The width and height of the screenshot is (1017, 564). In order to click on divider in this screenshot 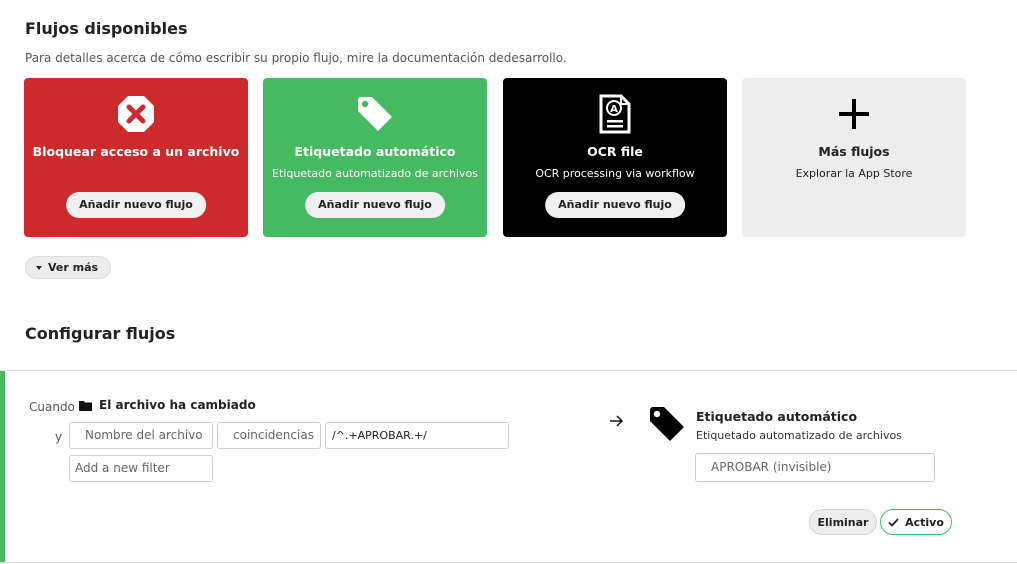, I will do `click(508, 562)`.